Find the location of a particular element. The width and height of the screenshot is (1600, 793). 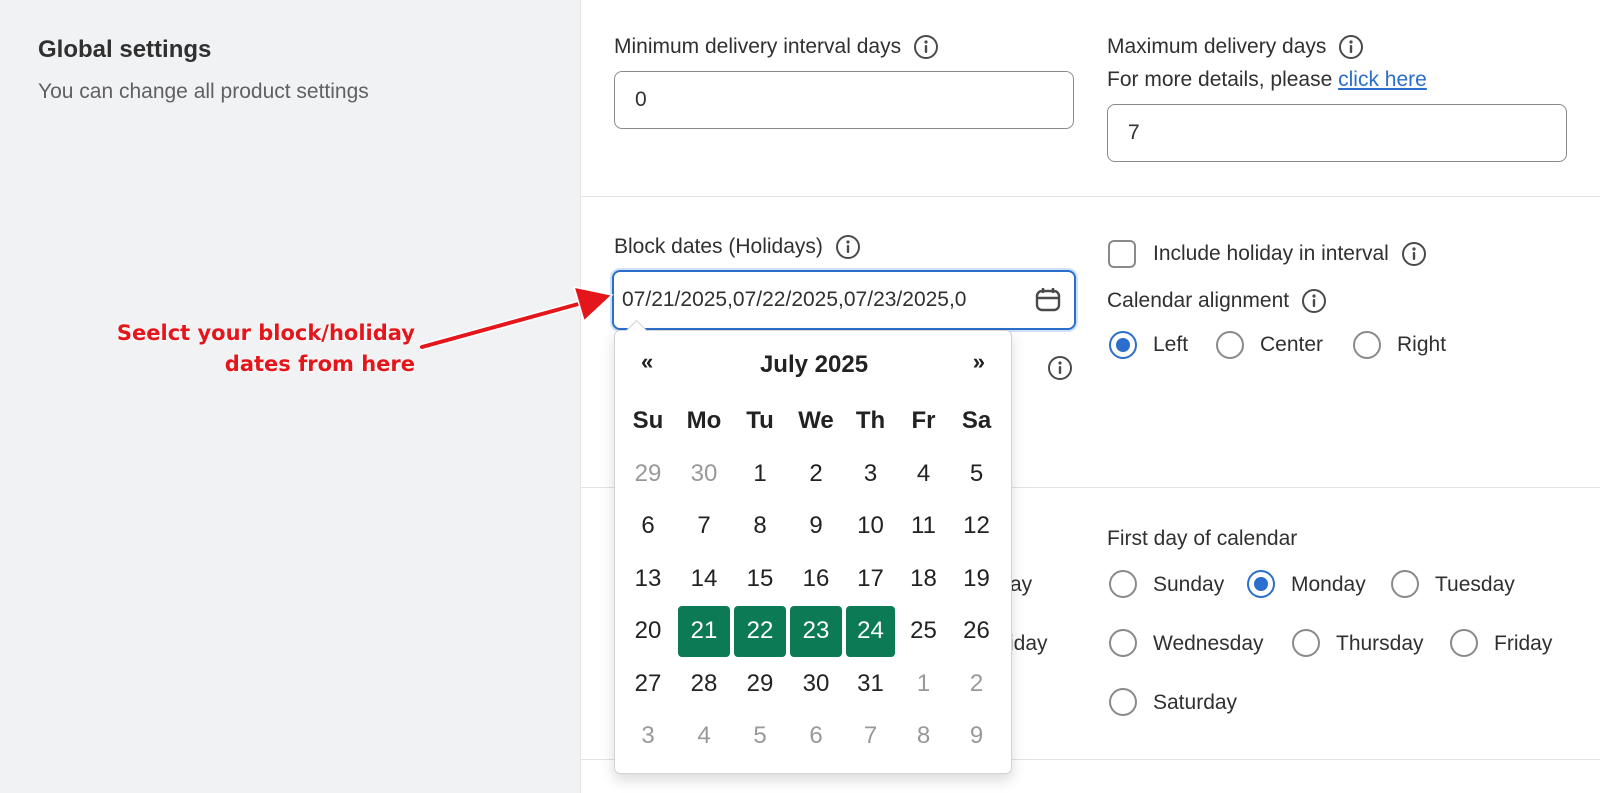

weekday-header: Tu is located at coordinates (760, 421).